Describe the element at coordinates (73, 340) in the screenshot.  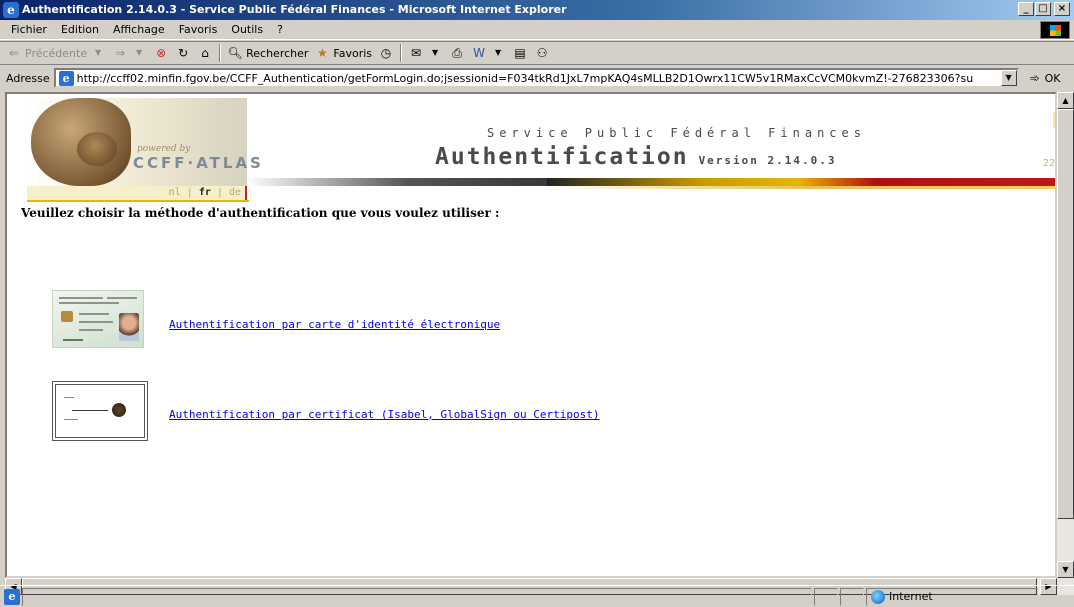
I see `card-signature` at that location.